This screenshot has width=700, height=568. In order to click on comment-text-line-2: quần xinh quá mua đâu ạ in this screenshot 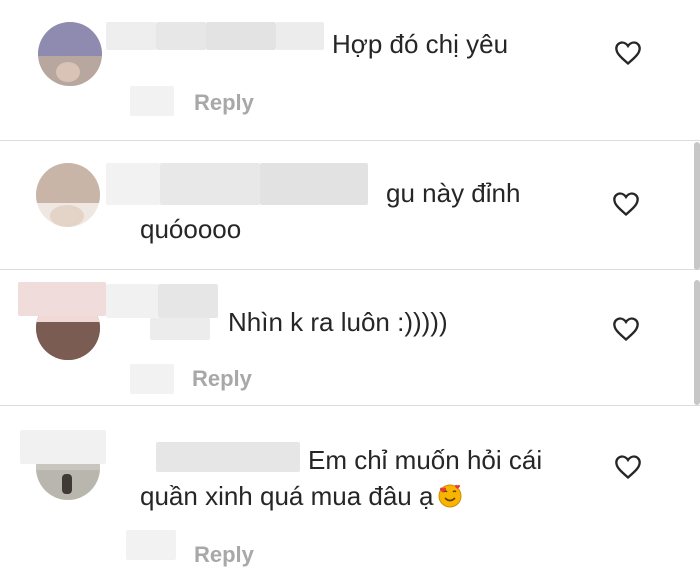, I will do `click(301, 496)`.